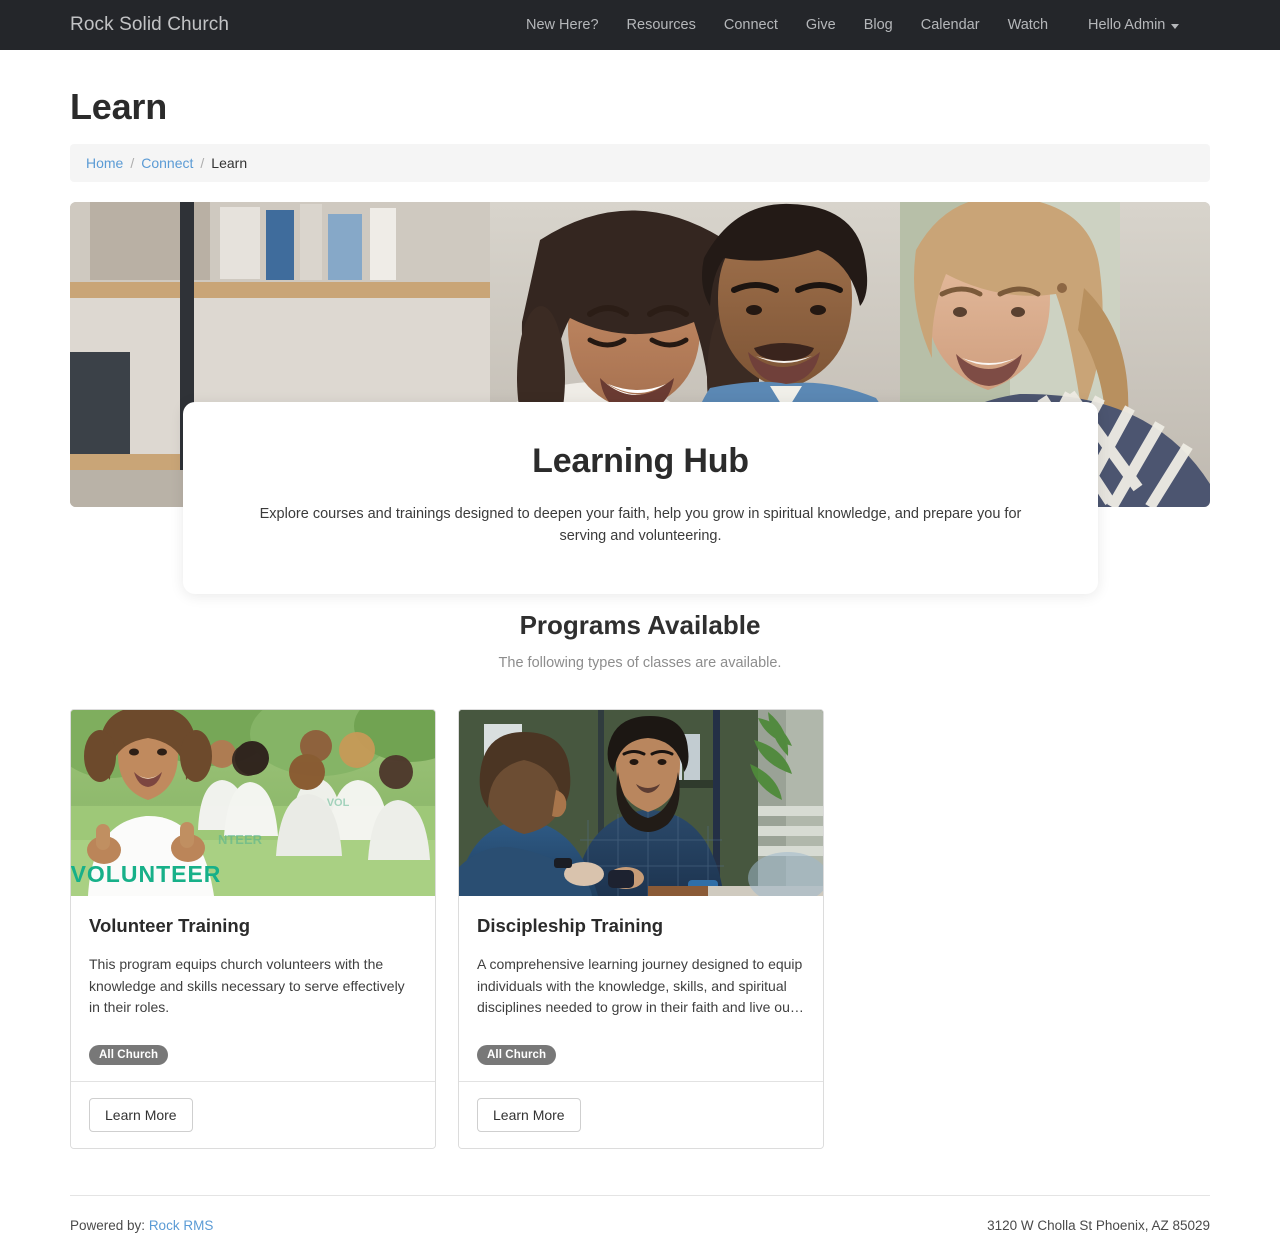  Describe the element at coordinates (170, 925) in the screenshot. I see `program-card-title: Volunteer Training` at that location.